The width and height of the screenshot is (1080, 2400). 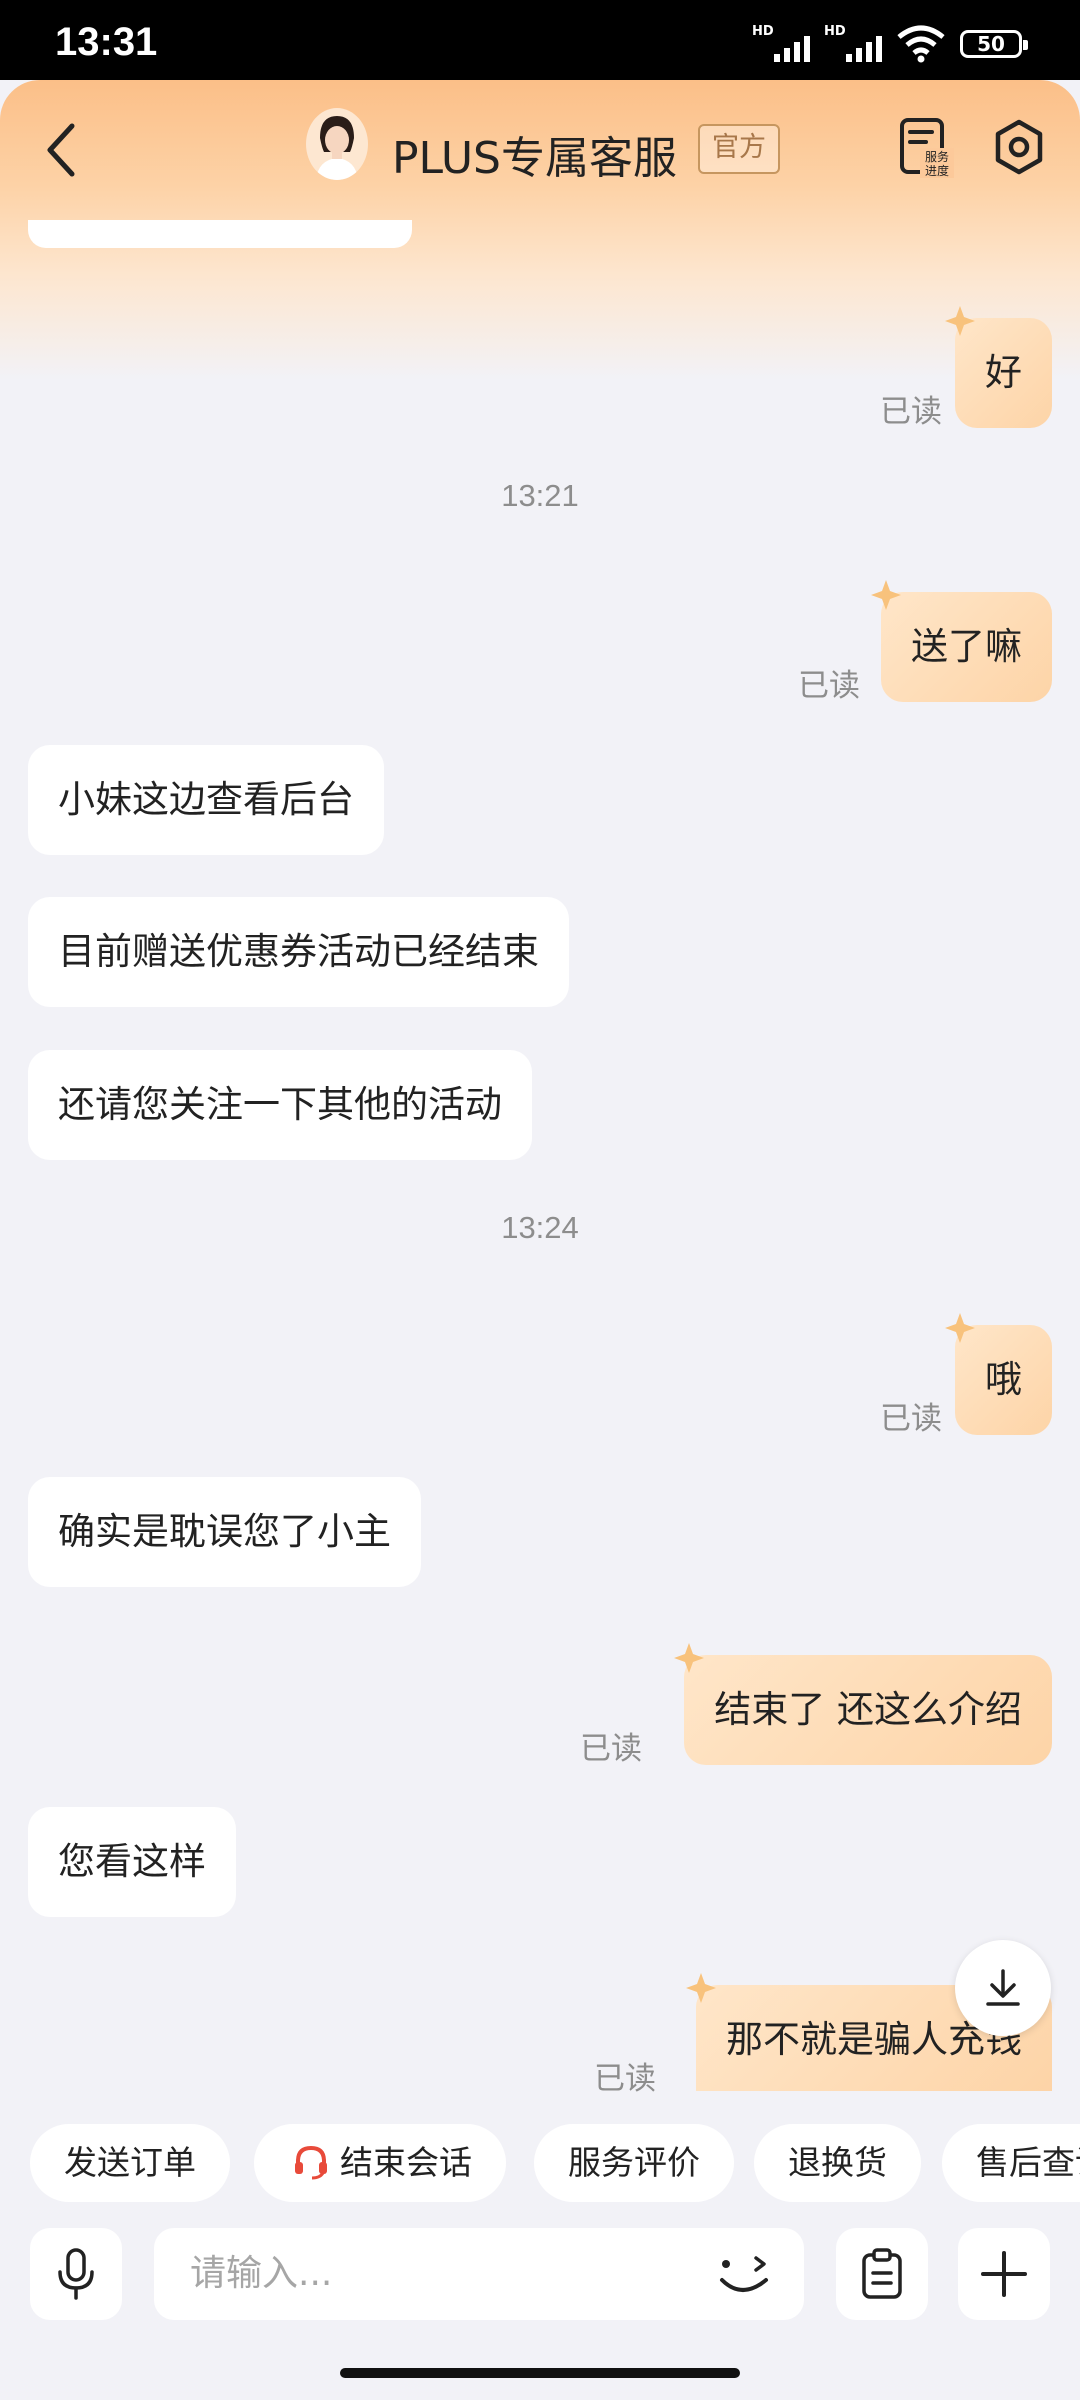 I want to click on chat-header: PLUS专属客服 官方 服务 进度, so click(x=540, y=230).